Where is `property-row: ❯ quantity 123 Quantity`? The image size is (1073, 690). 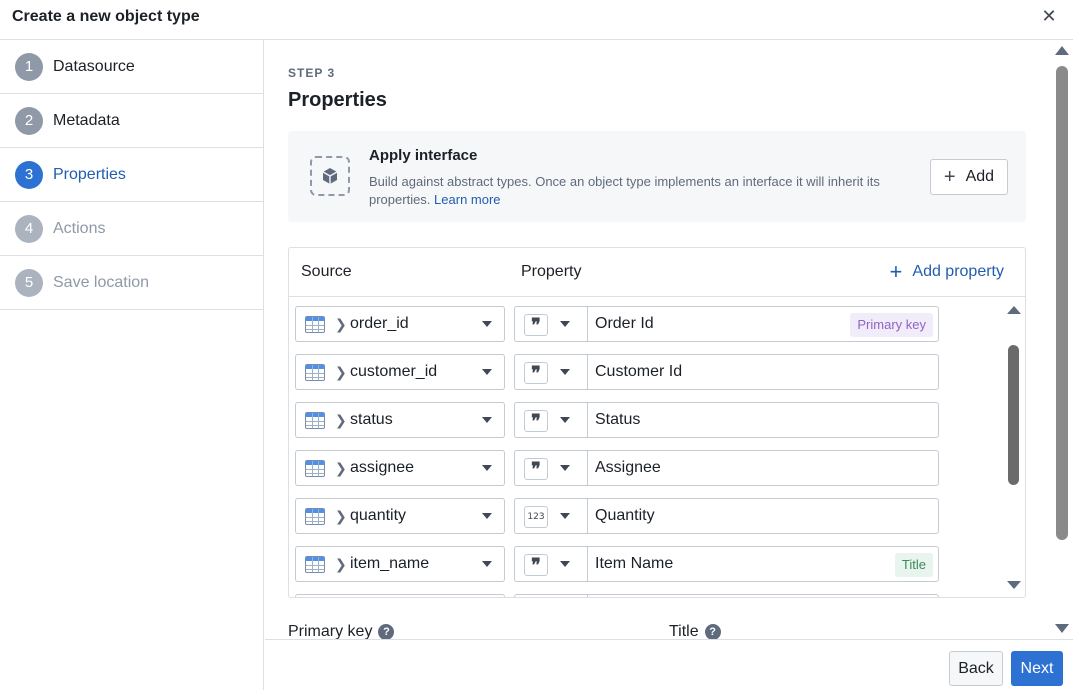 property-row: ❯ quantity 123 Quantity is located at coordinates (617, 516).